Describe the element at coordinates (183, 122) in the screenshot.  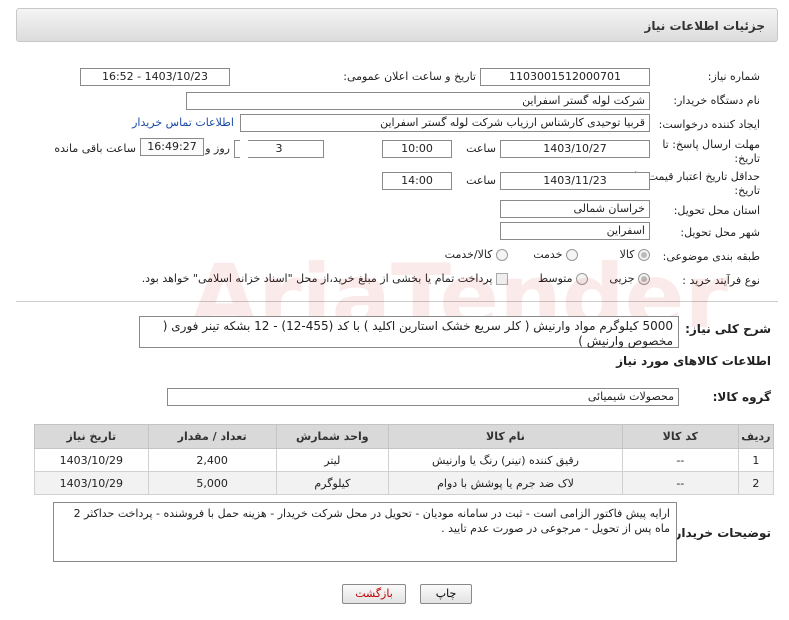
I see `contact-info-link: اطلاعات تماس خریدار` at that location.